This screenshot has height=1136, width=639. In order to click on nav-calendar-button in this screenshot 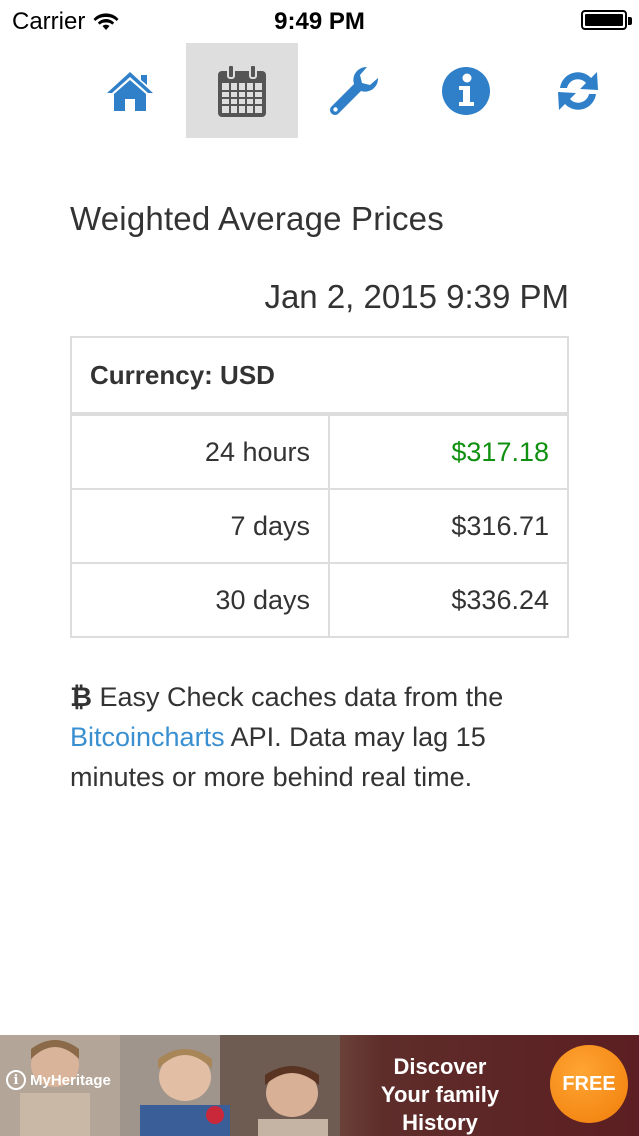, I will do `click(242, 90)`.